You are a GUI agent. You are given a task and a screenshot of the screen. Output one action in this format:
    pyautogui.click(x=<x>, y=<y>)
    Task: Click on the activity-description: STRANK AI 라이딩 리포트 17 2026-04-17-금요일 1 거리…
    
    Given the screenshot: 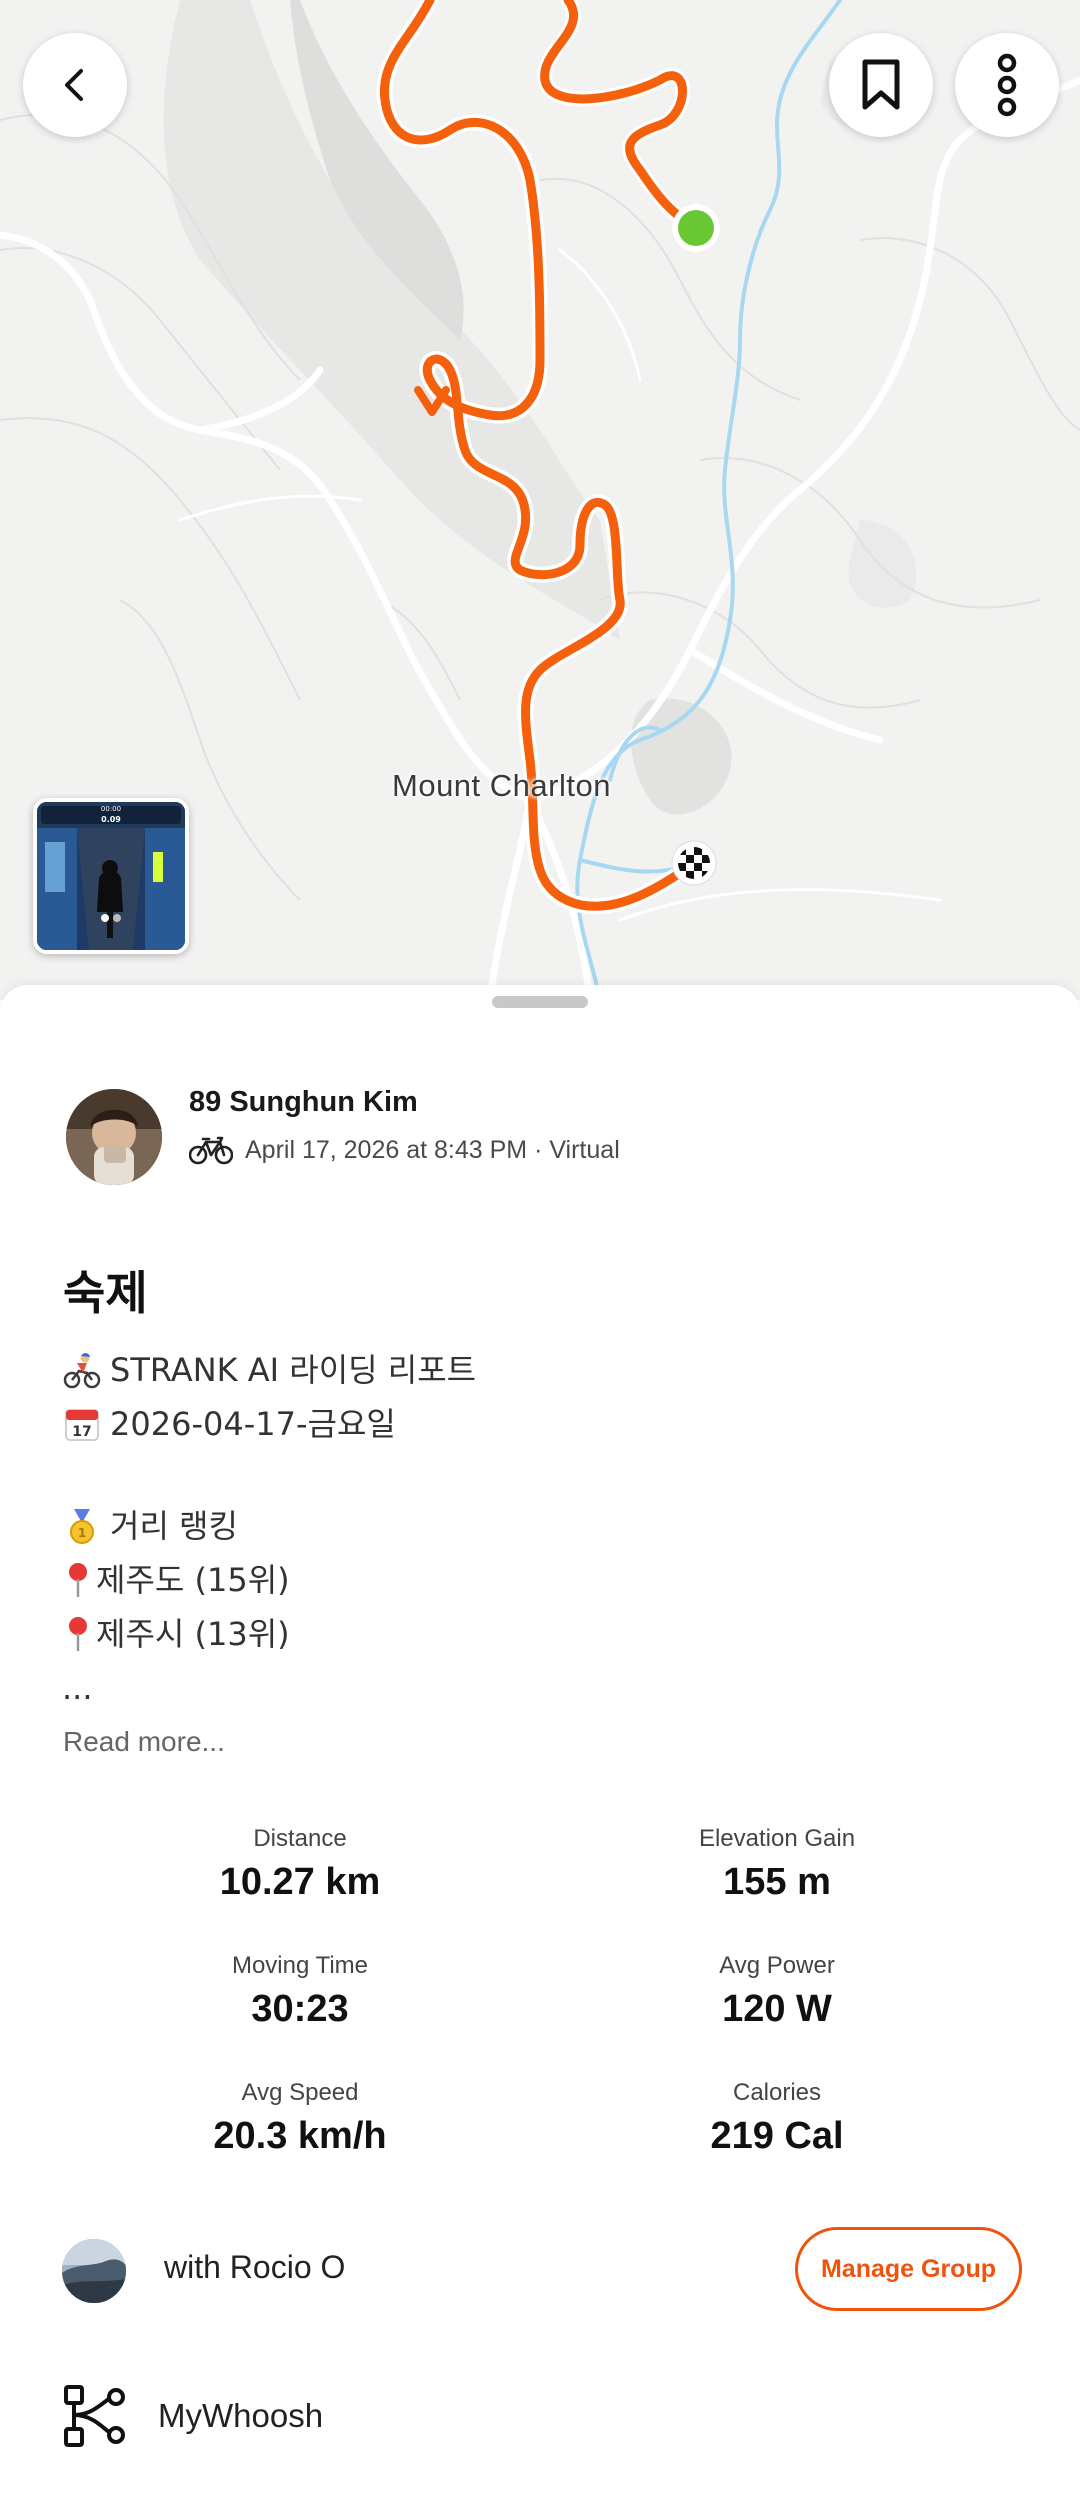 What is the action you would take?
    pyautogui.click(x=542, y=1529)
    